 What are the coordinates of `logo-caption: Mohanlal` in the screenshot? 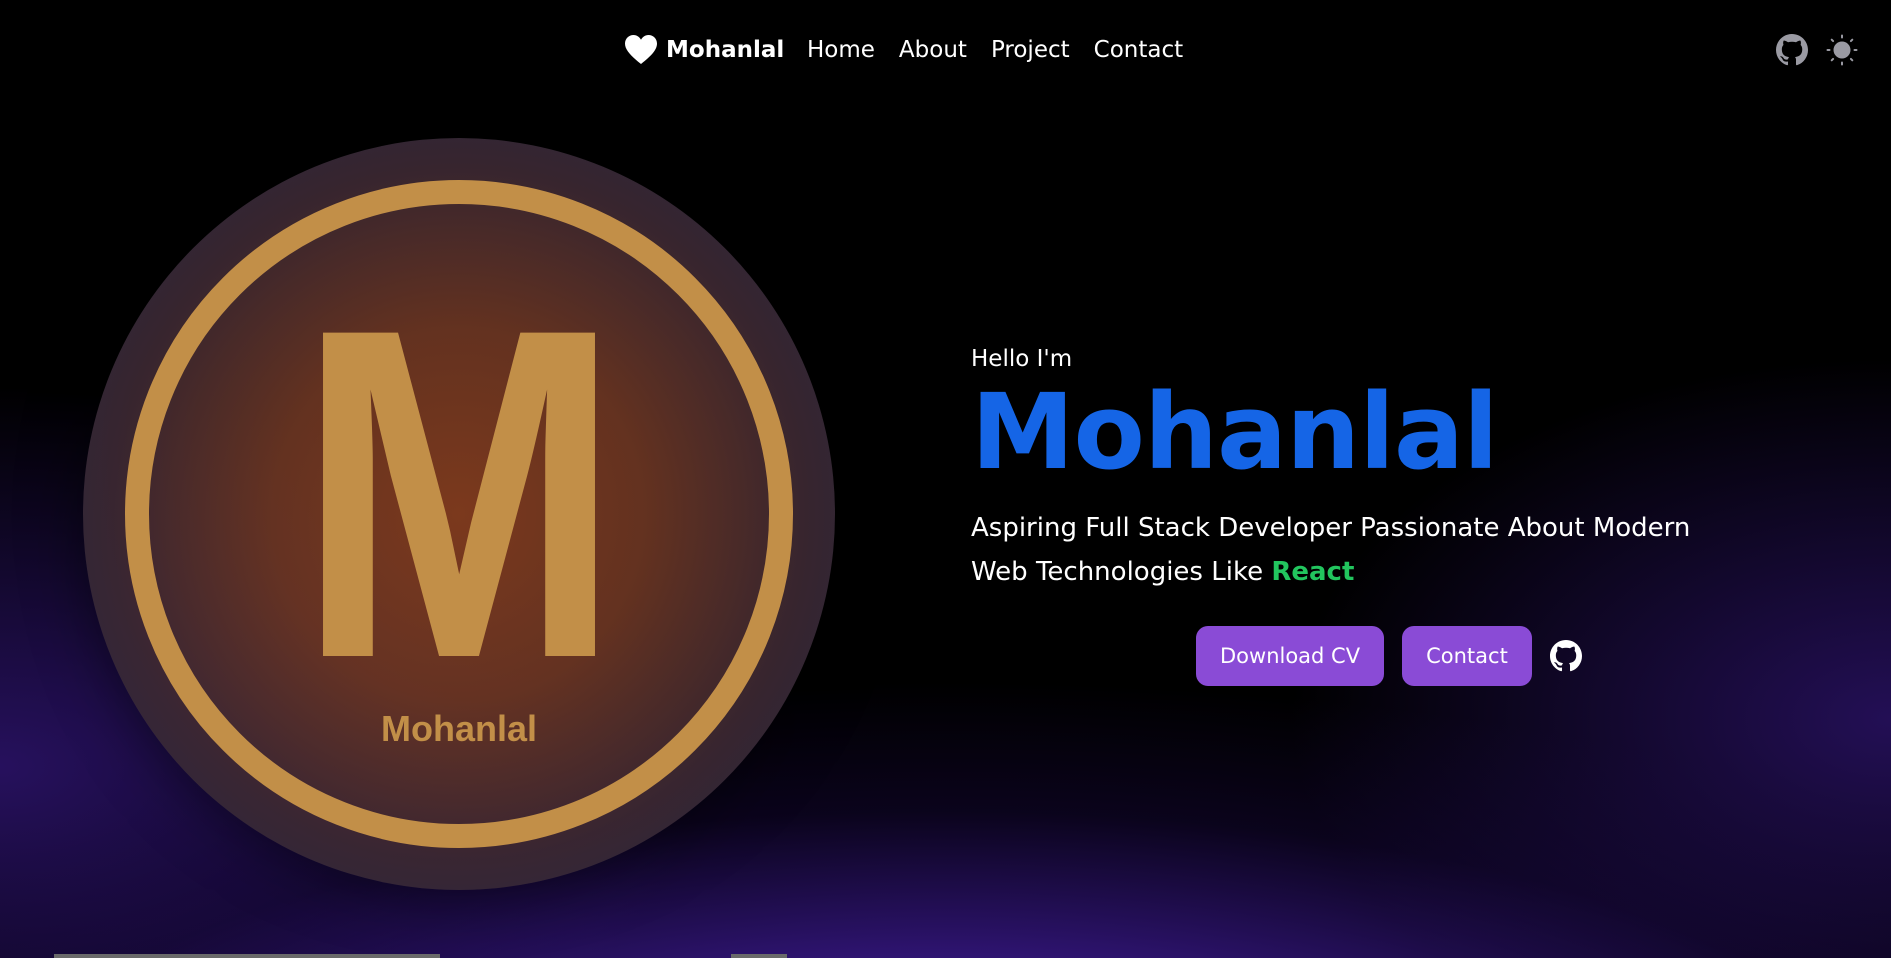 It's located at (459, 728).